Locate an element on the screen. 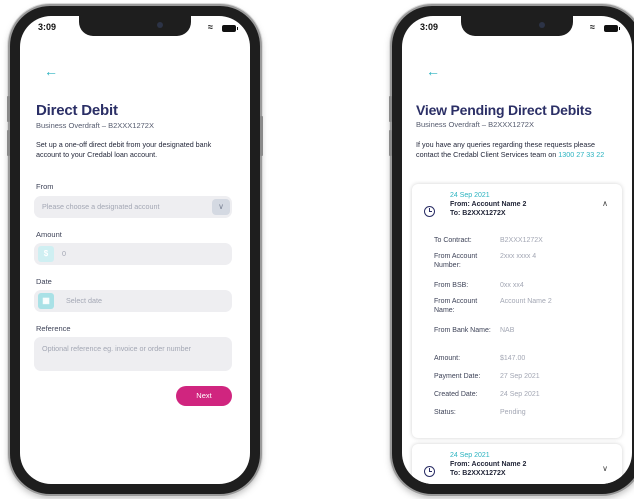 This screenshot has width=634, height=499. detail-key: From Bank Name: is located at coordinates (462, 330).